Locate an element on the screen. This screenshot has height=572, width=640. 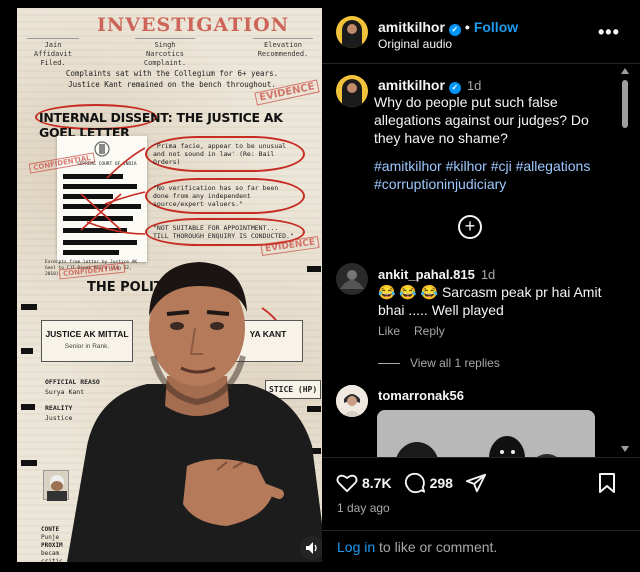
caption-avatar is located at coordinates (352, 91).